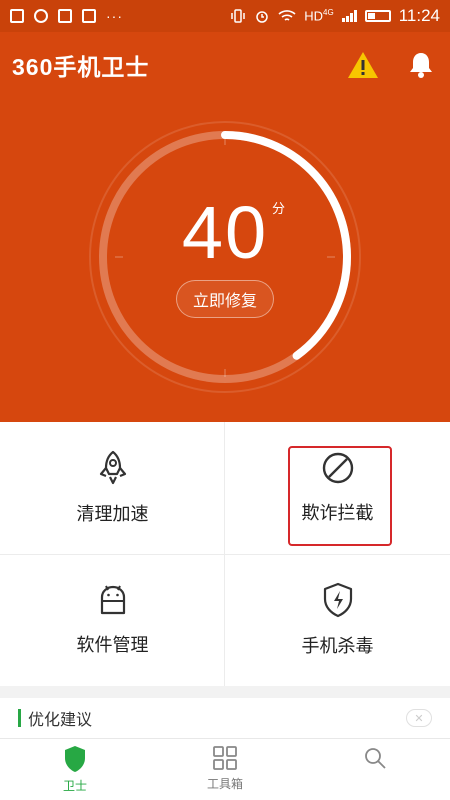 This screenshot has height=800, width=450. Describe the element at coordinates (421, 65) in the screenshot. I see `bell-icon` at that location.